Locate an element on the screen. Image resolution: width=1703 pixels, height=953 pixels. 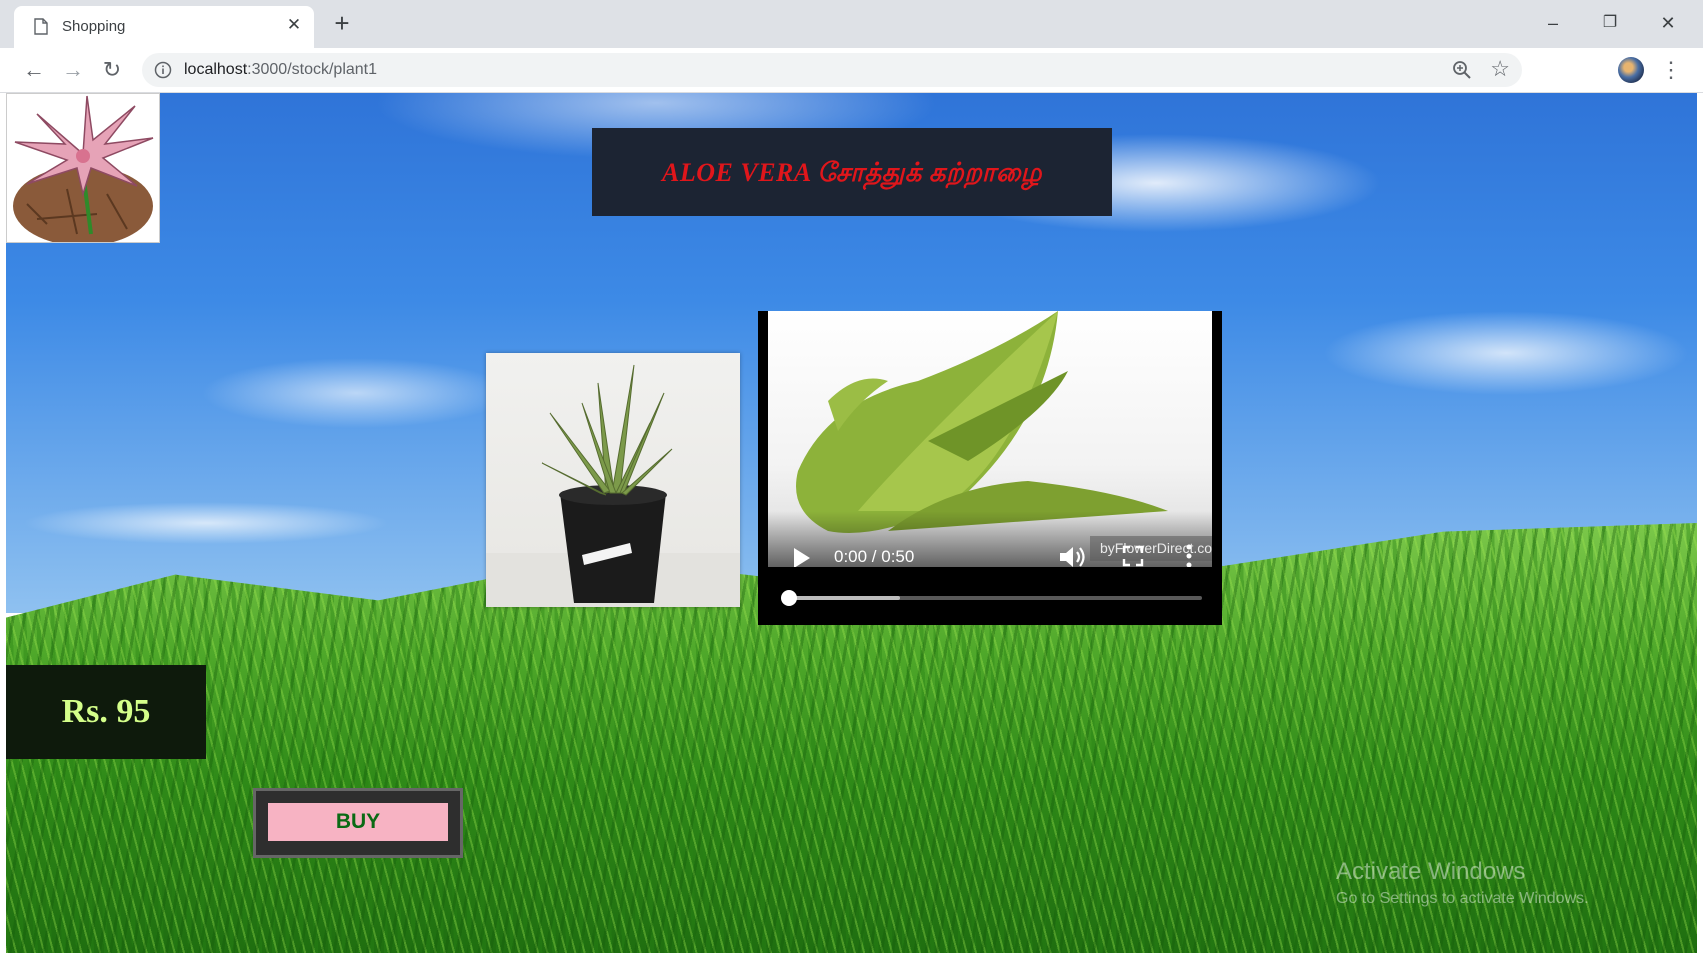
window-close-icon: ✕ is located at coordinates (1668, 23).